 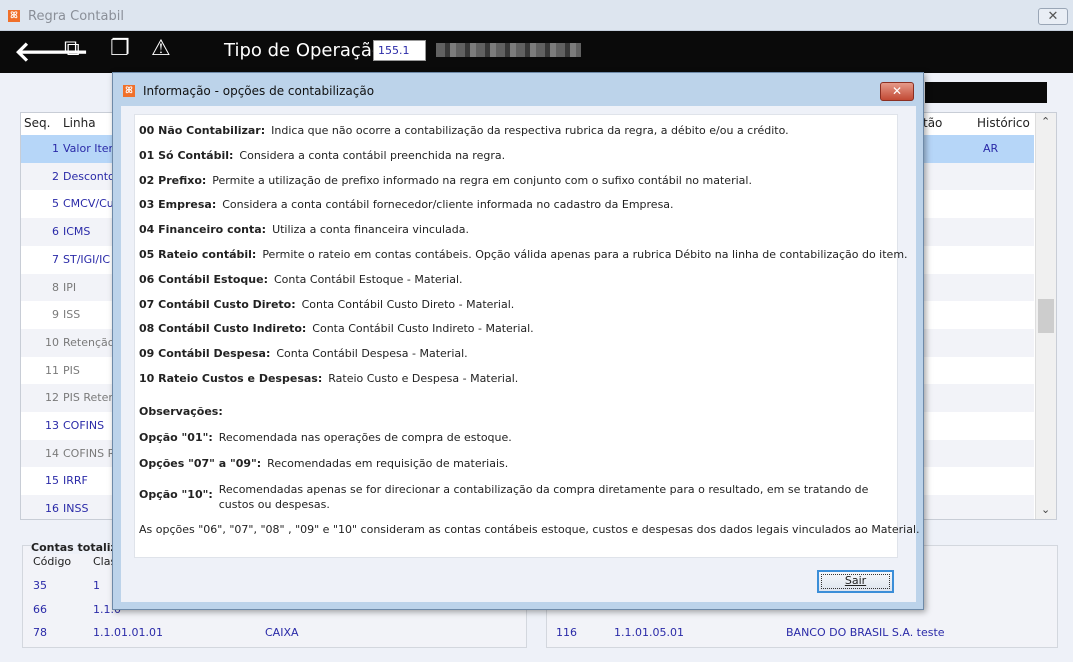 I want to click on observation-text-line: Recomendadas em requisição de materiais., so click(x=388, y=463).